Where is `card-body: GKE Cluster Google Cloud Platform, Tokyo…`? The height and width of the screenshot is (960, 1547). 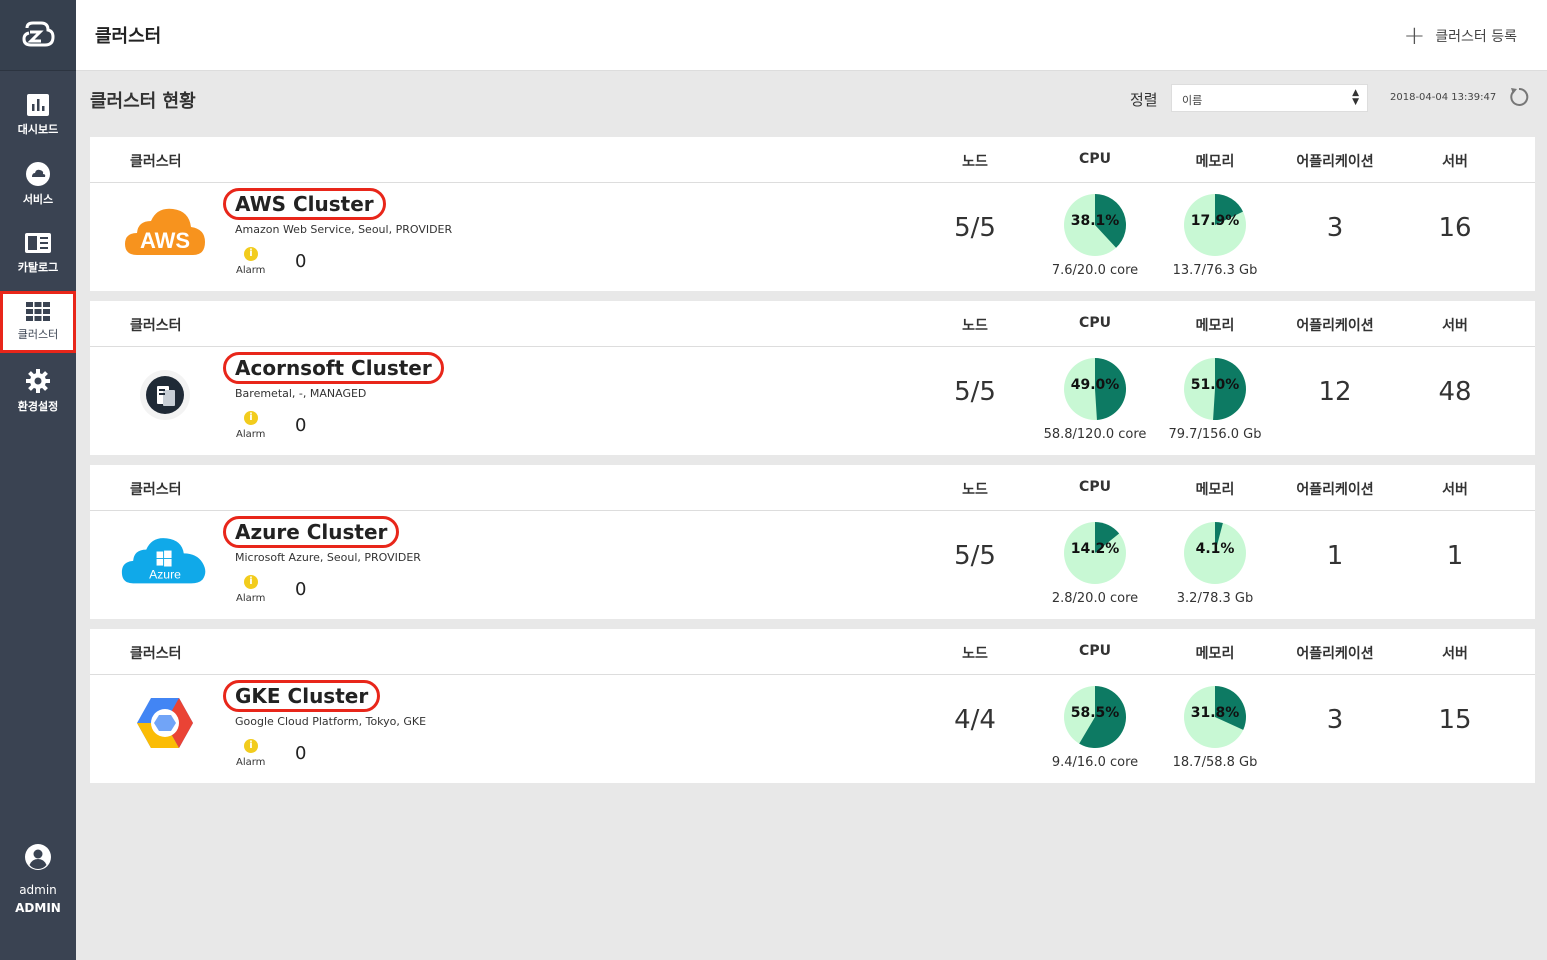 card-body: GKE Cluster Google Cloud Platform, Tokyo… is located at coordinates (812, 729).